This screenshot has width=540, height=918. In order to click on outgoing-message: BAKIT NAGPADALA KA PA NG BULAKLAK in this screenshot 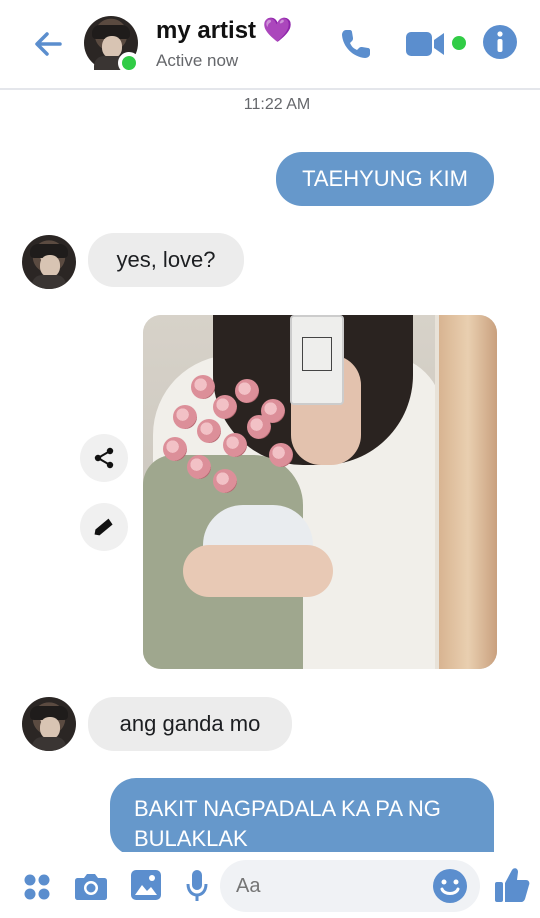, I will do `click(302, 817)`.